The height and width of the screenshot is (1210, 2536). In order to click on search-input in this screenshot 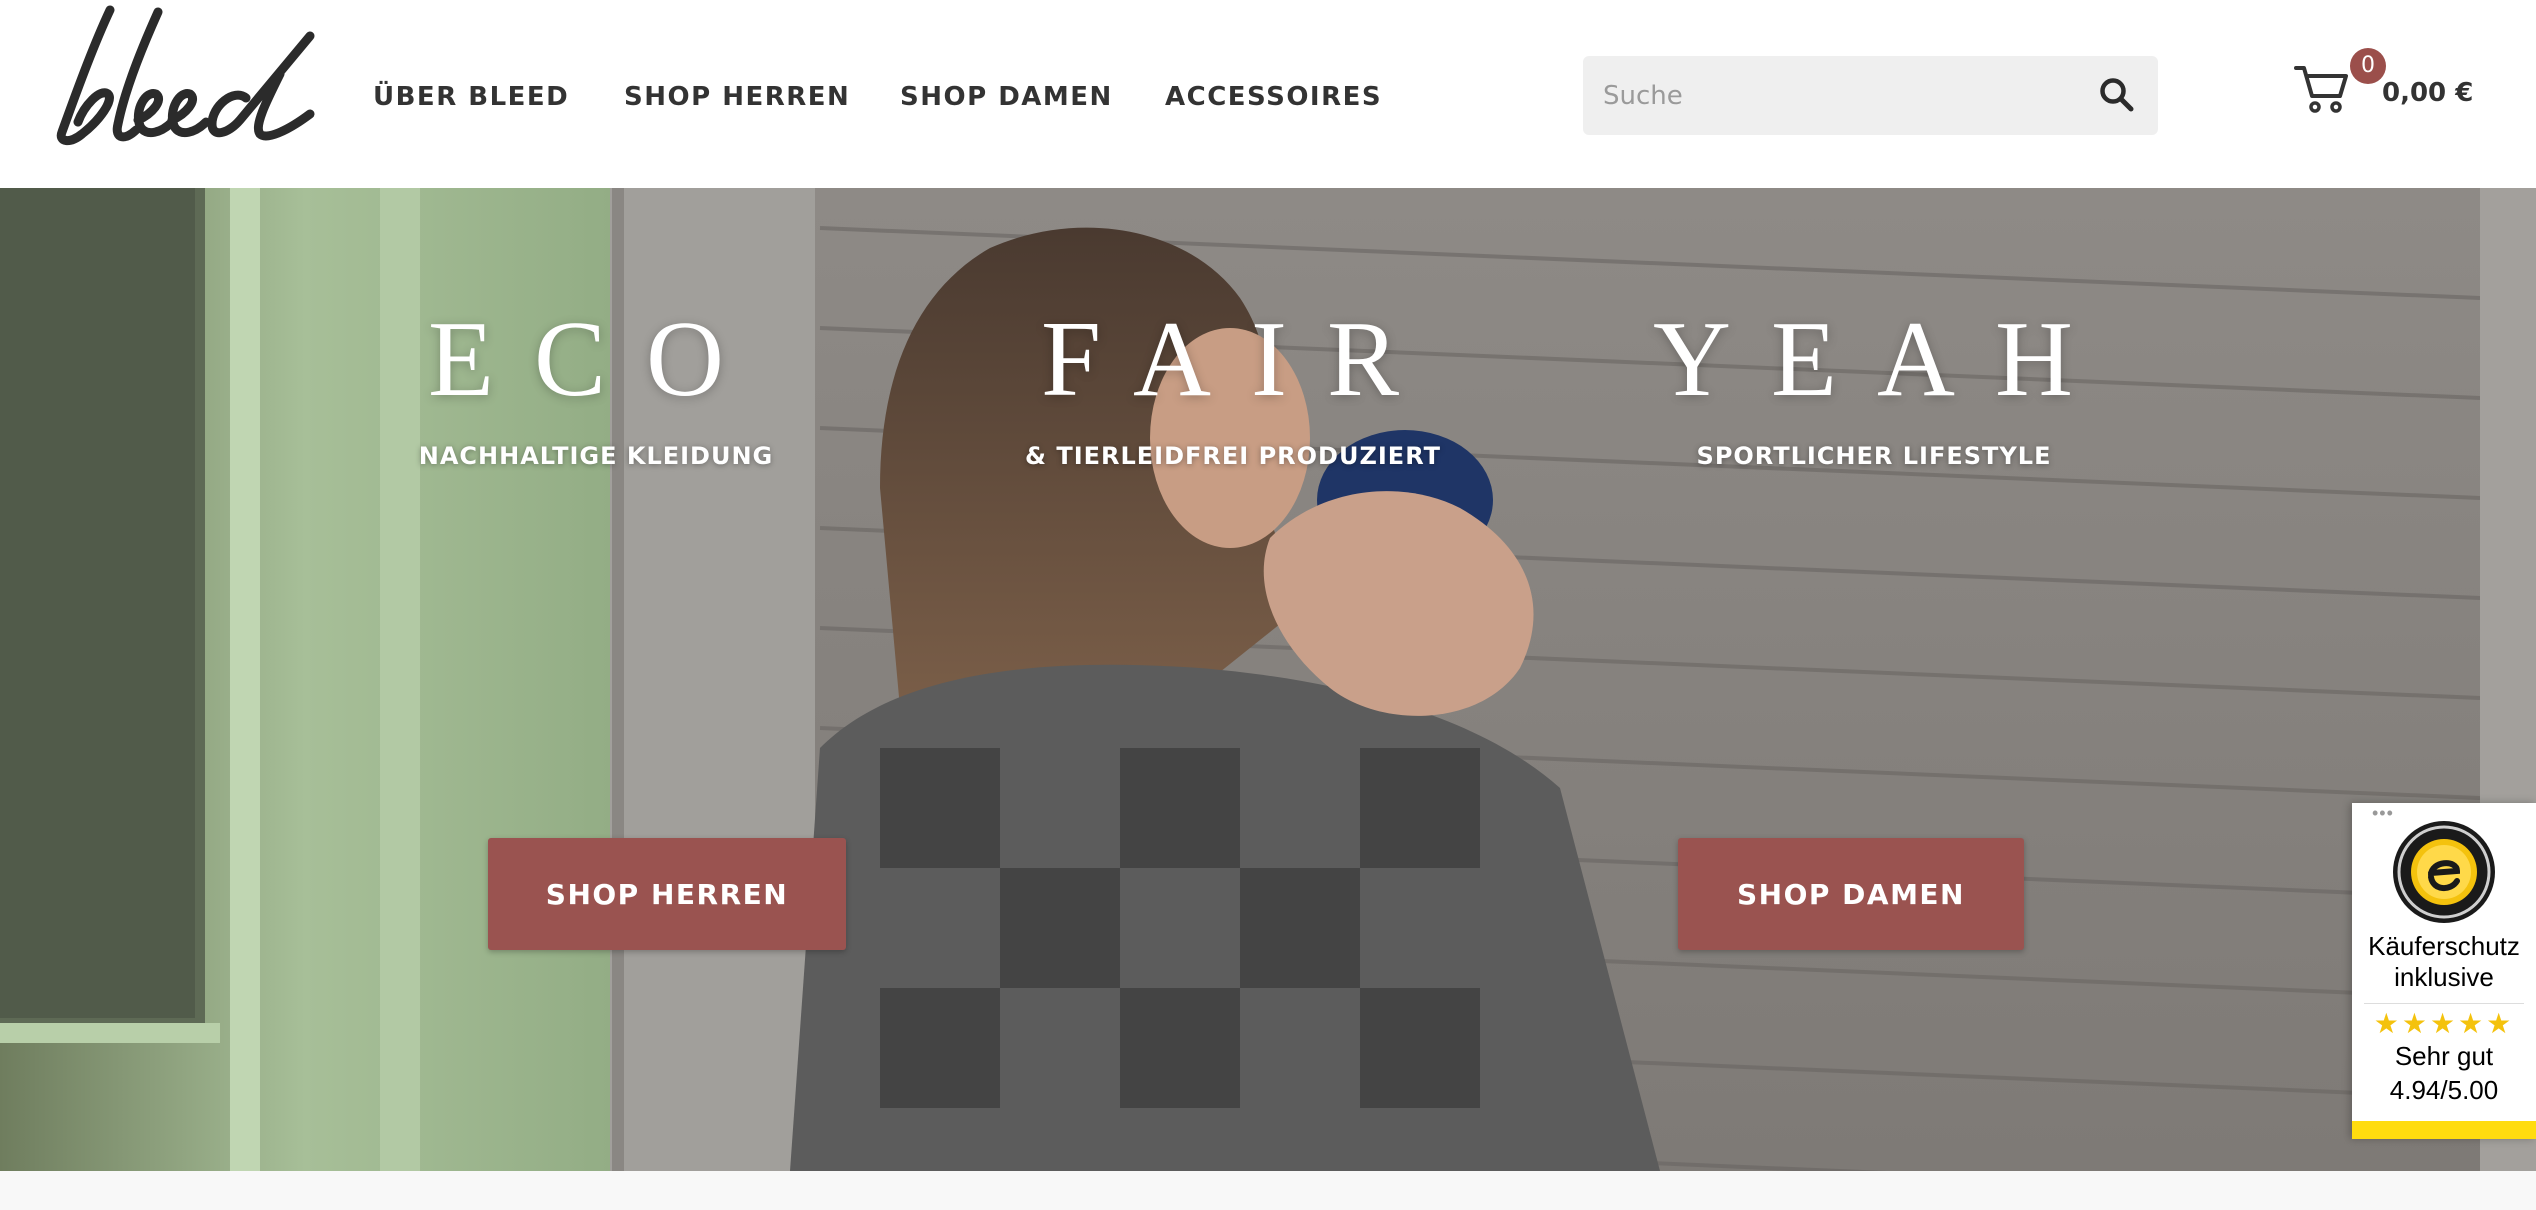, I will do `click(1843, 96)`.